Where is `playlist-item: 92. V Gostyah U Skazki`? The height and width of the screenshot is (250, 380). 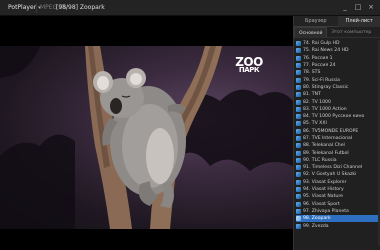 playlist-item: 92. V Gostyah U Skazki is located at coordinates (337, 174).